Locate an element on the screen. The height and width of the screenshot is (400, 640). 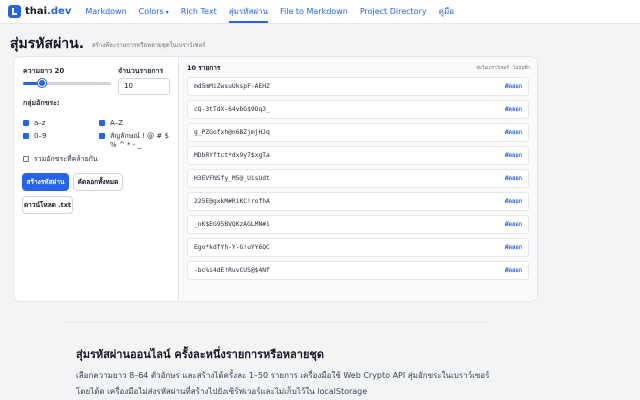
brand-main: thai is located at coordinates (36, 11).